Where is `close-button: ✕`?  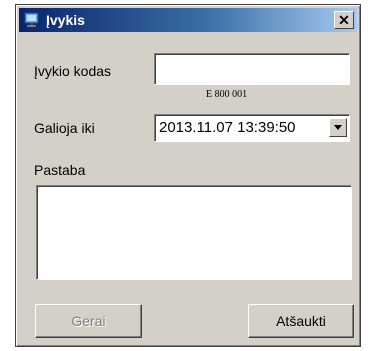 close-button: ✕ is located at coordinates (344, 20).